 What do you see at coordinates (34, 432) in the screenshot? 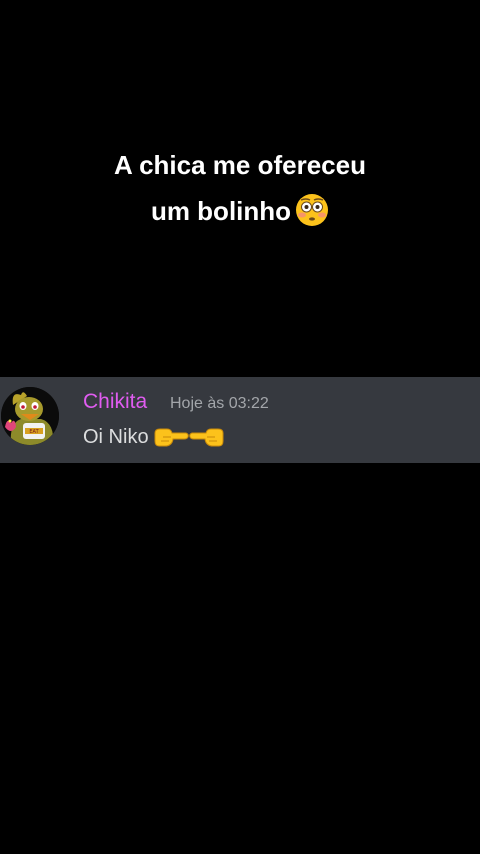
I see `svg-text: EAT` at bounding box center [34, 432].